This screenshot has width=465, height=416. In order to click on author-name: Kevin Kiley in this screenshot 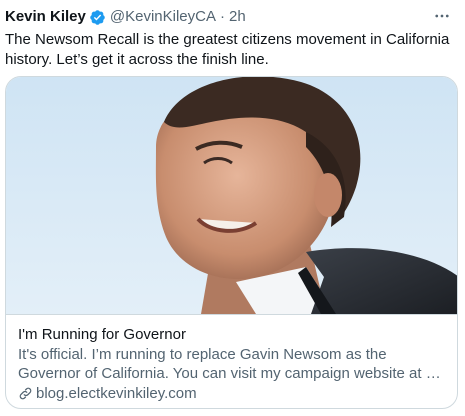, I will do `click(45, 17)`.